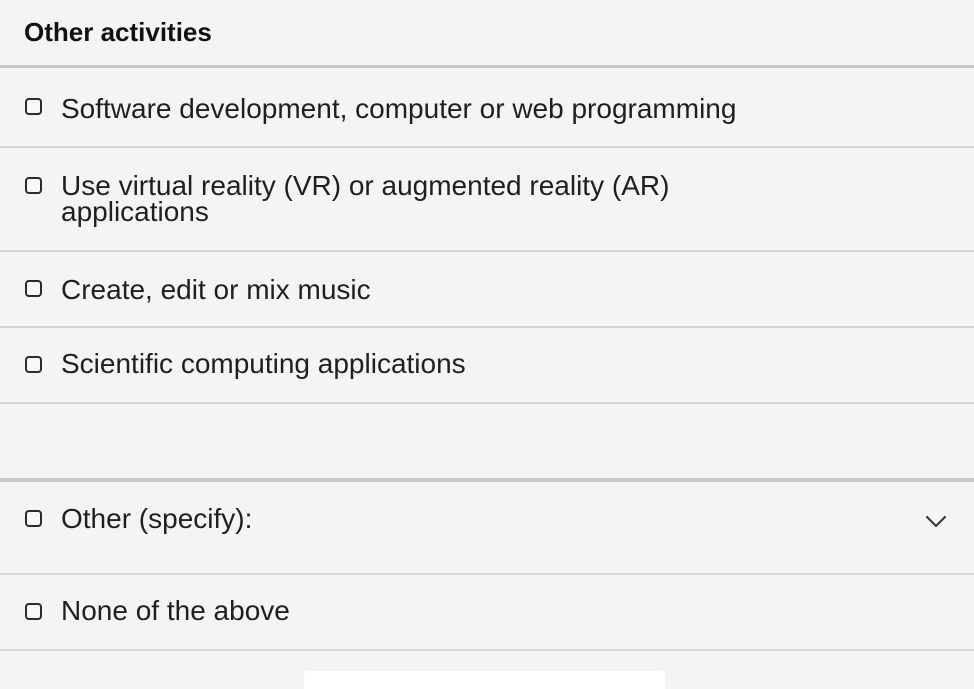  I want to click on section-title: Other activities, so click(118, 32).